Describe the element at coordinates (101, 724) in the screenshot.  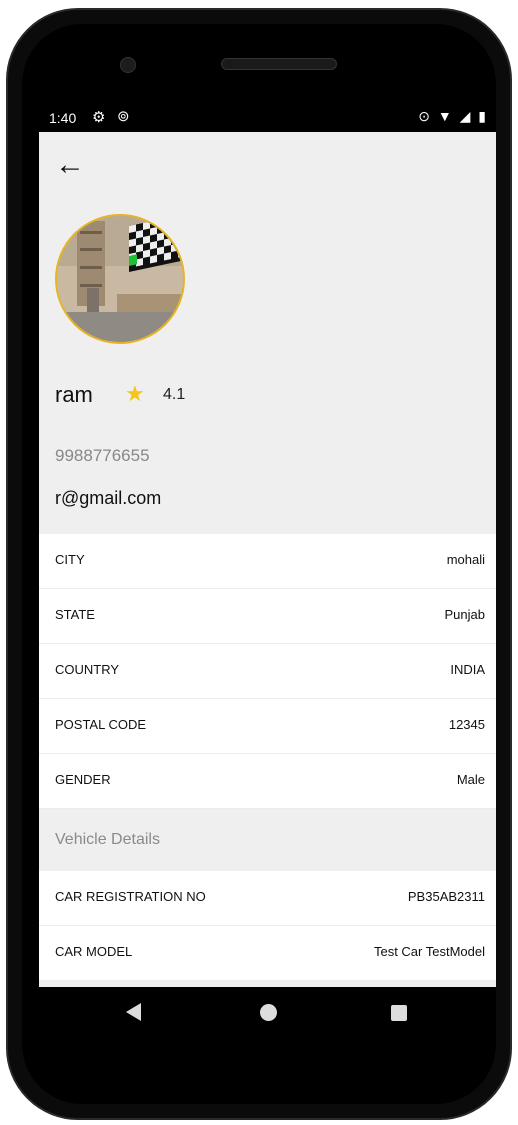
I see `detail-label: POSTAL CODE` at that location.